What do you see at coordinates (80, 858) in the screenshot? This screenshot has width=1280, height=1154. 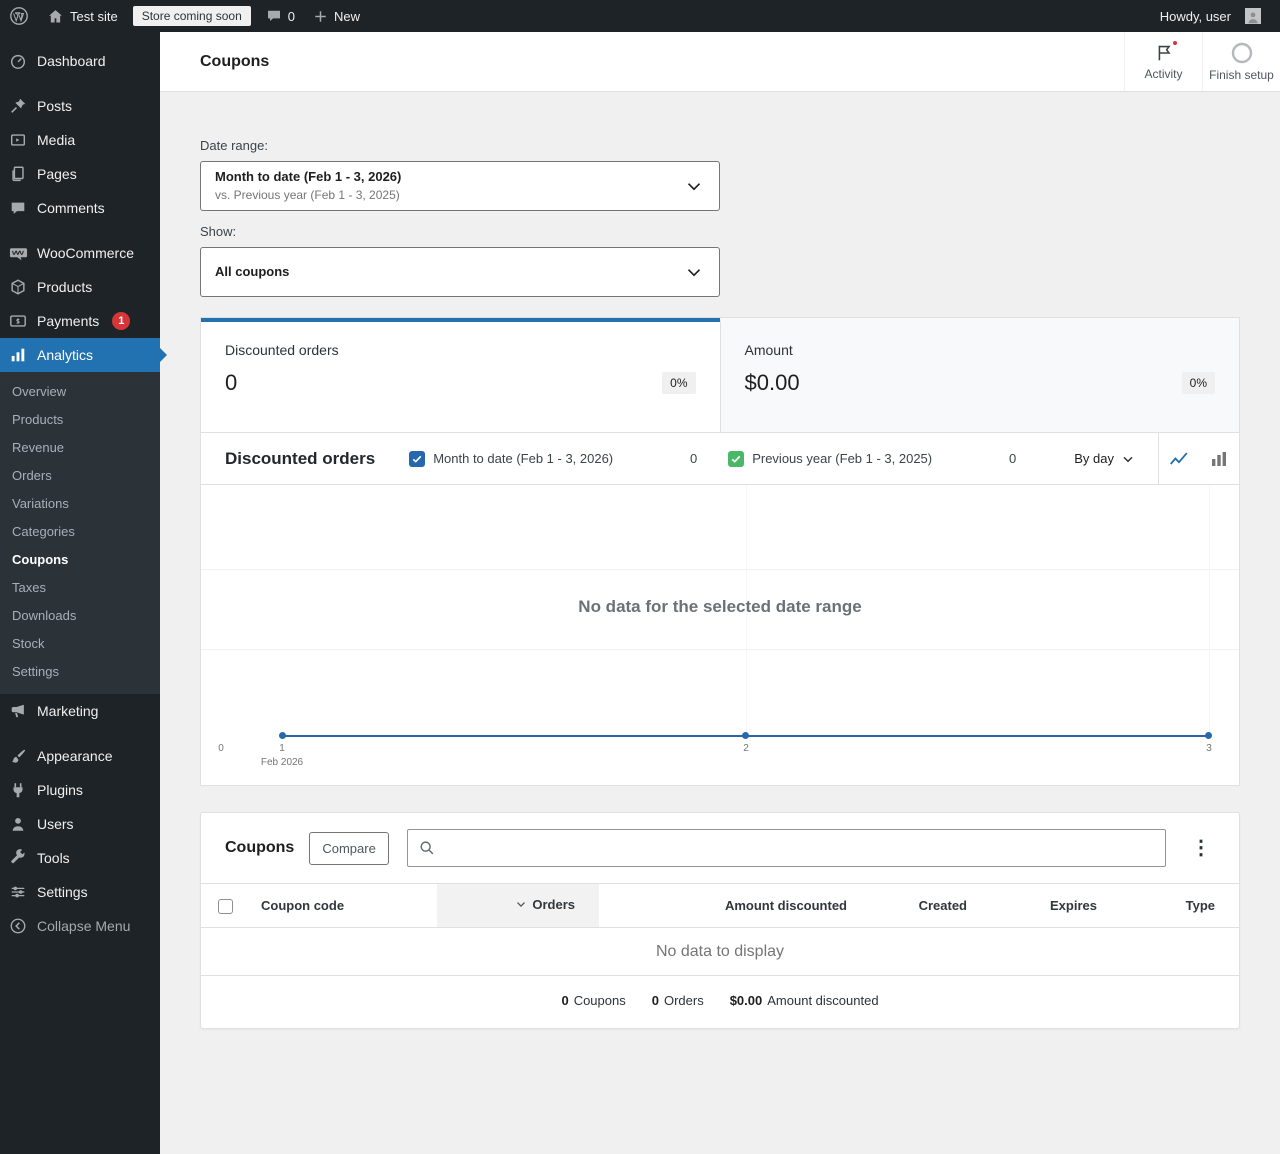 I see `sidebar-item-tools: Tools` at bounding box center [80, 858].